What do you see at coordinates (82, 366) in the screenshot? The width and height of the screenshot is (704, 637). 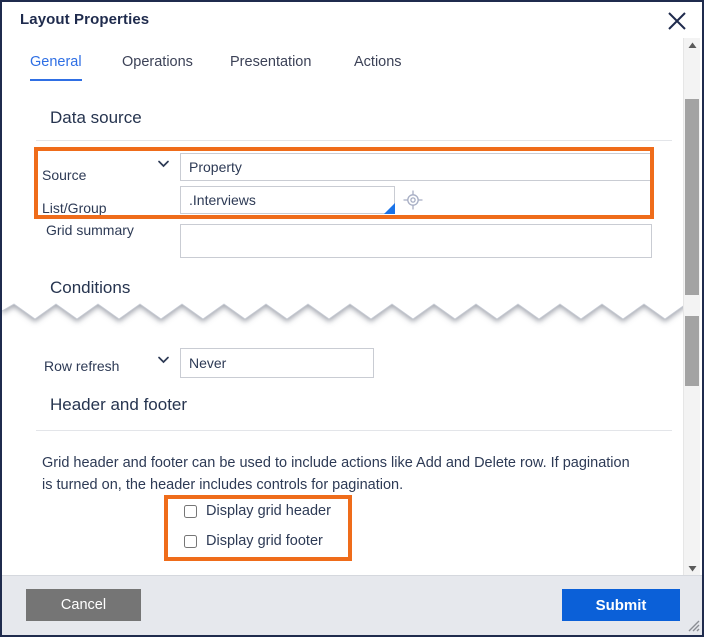 I see `row-refresh-label: Row refresh` at bounding box center [82, 366].